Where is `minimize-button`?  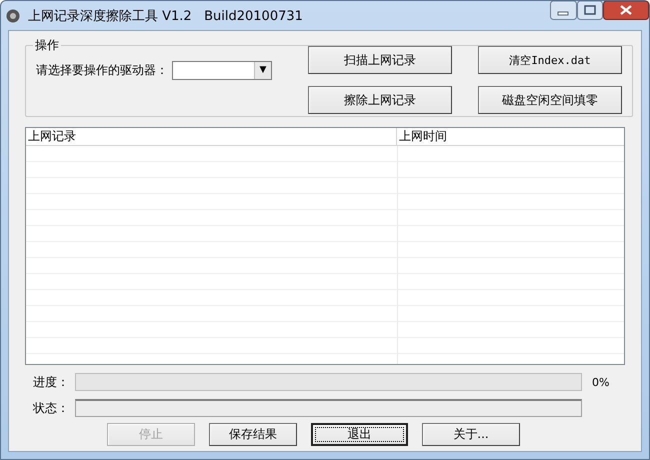 minimize-button is located at coordinates (563, 10).